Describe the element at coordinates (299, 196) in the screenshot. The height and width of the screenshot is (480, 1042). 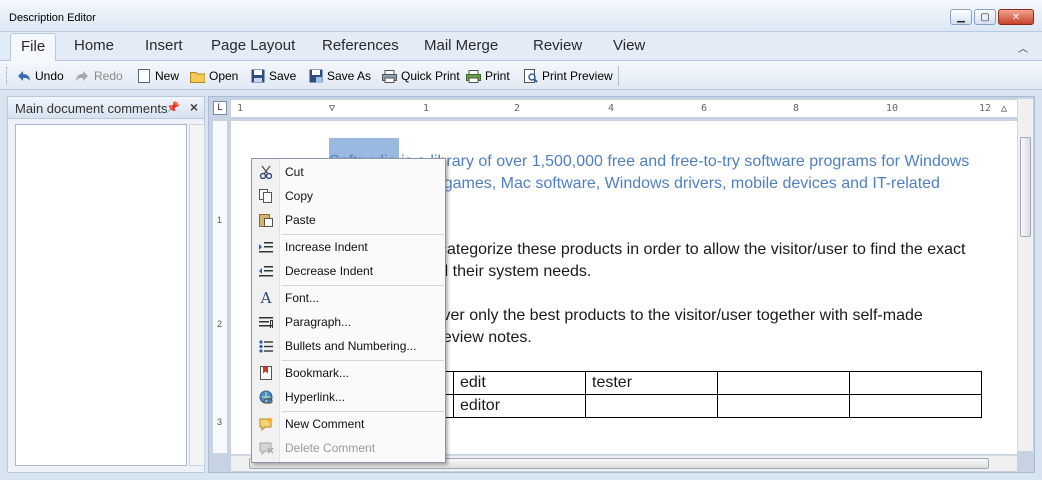
I see `menu-label: Copy` at that location.